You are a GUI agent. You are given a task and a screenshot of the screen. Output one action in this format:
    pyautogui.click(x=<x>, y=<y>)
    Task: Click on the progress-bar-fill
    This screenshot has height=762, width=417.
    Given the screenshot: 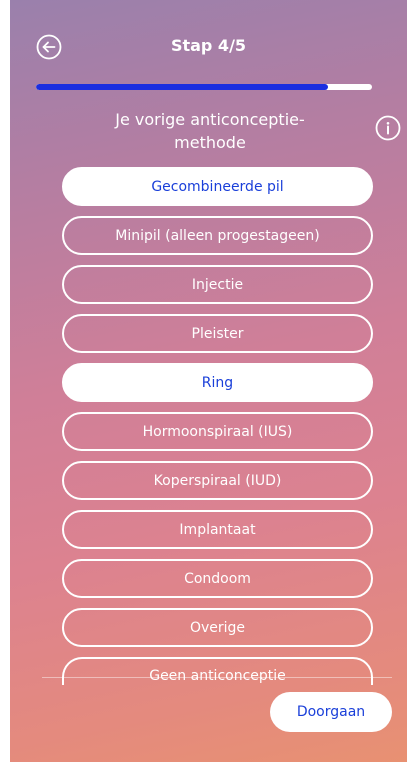 What is the action you would take?
    pyautogui.click(x=182, y=87)
    